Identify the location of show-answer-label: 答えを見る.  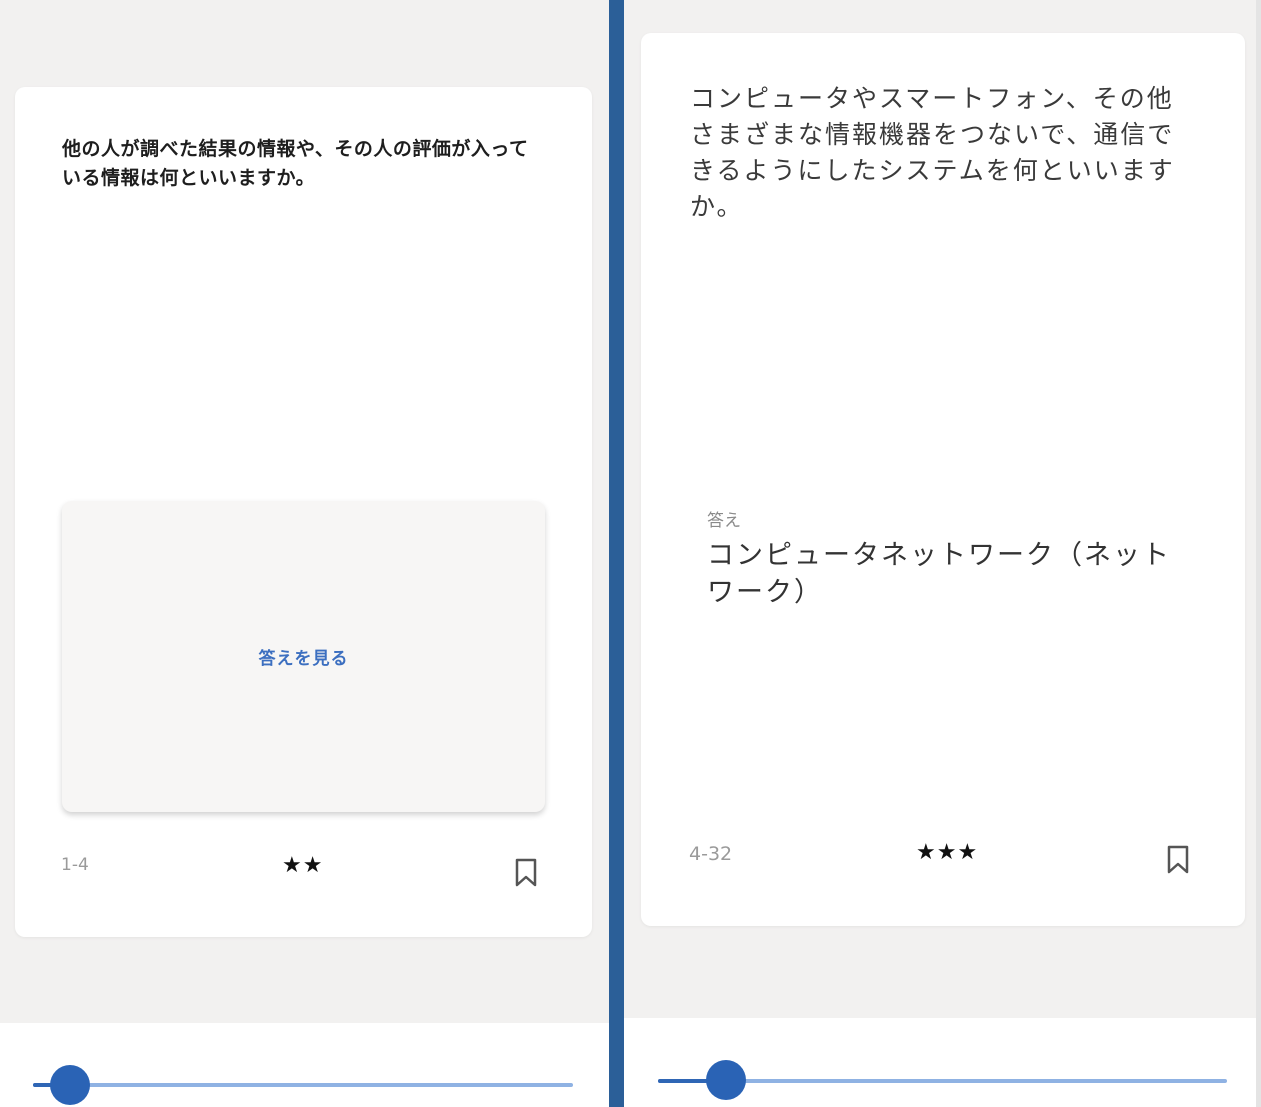
(303, 659).